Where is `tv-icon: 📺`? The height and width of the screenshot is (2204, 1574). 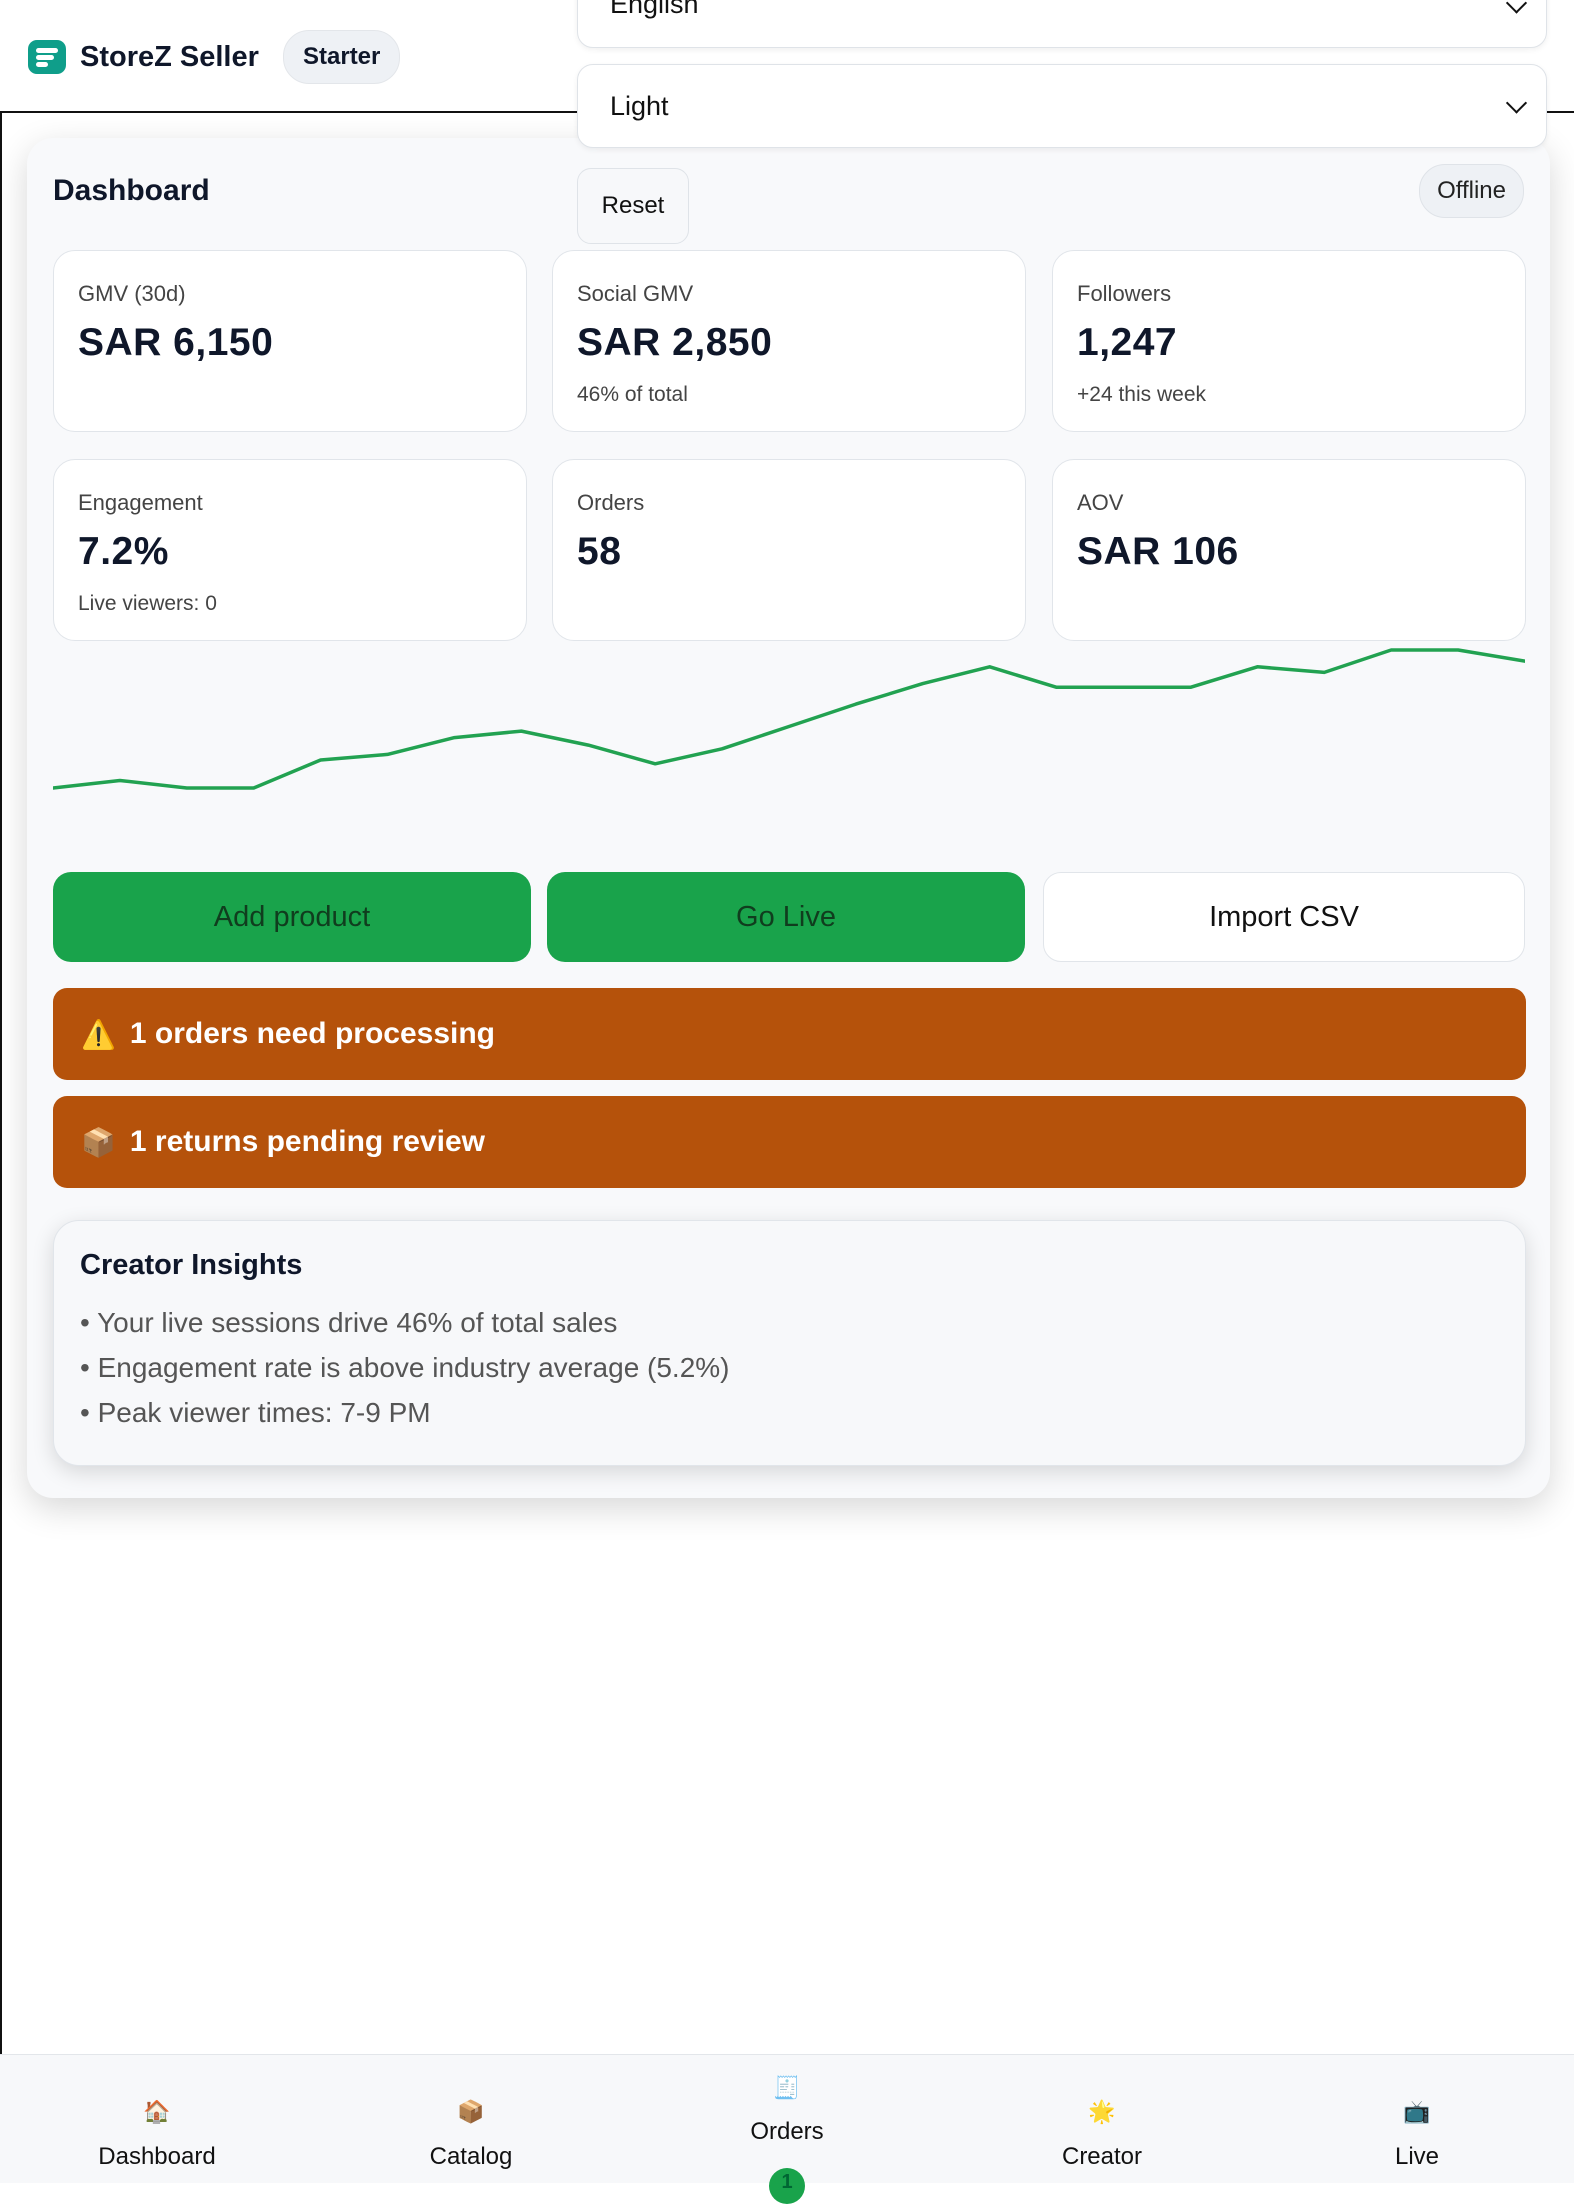
tv-icon: 📺 is located at coordinates (1417, 2111).